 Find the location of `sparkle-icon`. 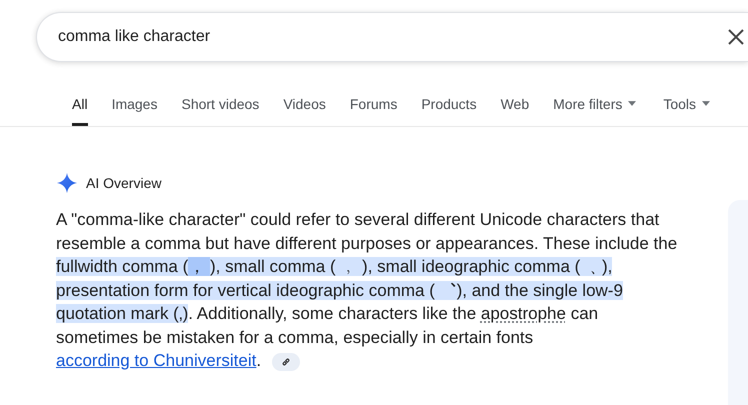

sparkle-icon is located at coordinates (67, 183).